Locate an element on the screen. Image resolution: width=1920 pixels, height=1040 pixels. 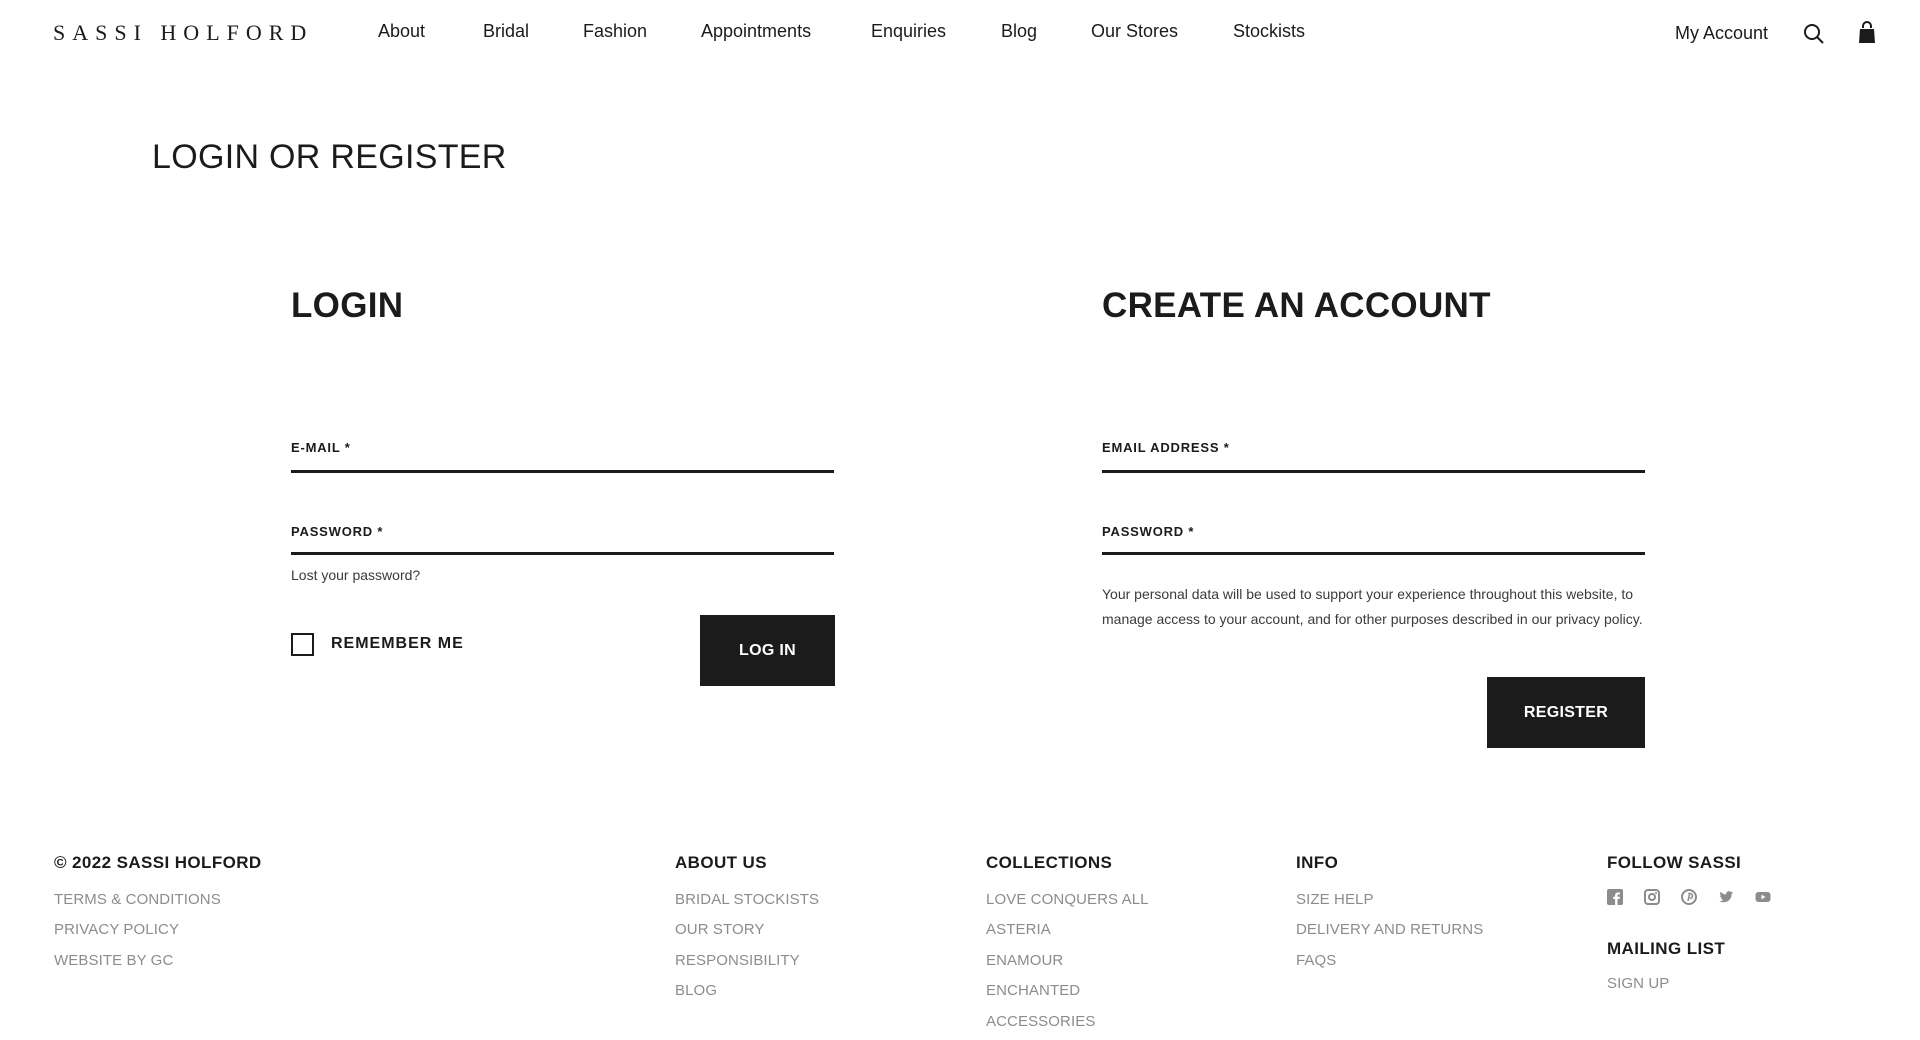
mailing-list-heading: MAILING LIST is located at coordinates (1666, 948).